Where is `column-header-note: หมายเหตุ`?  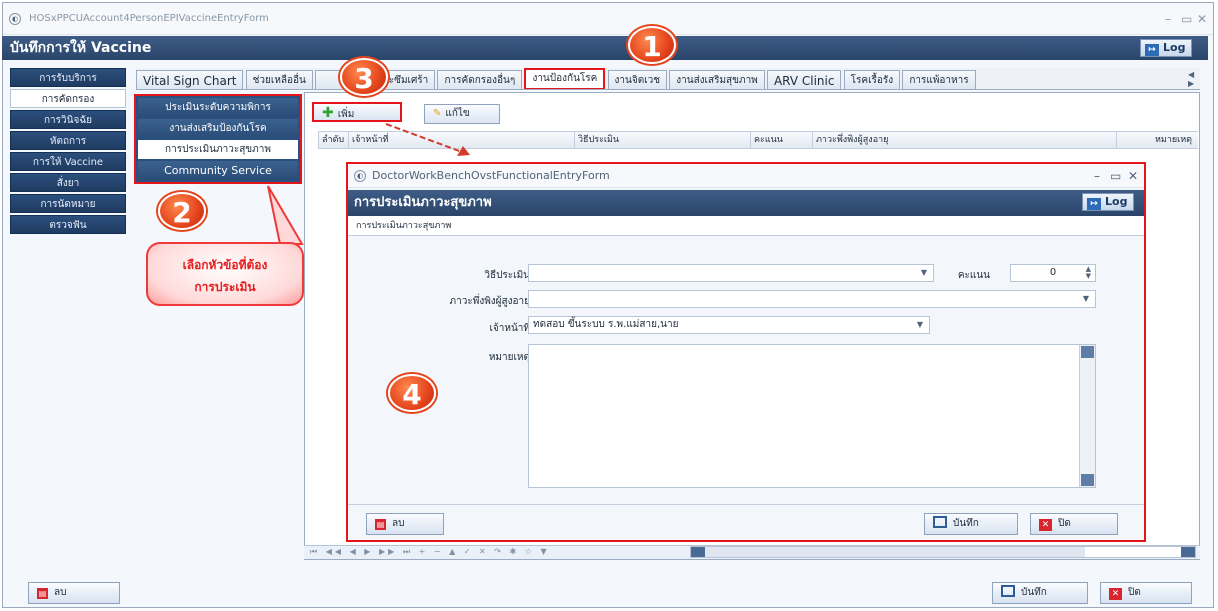
column-header-note: หมายเหตุ is located at coordinates (1157, 140).